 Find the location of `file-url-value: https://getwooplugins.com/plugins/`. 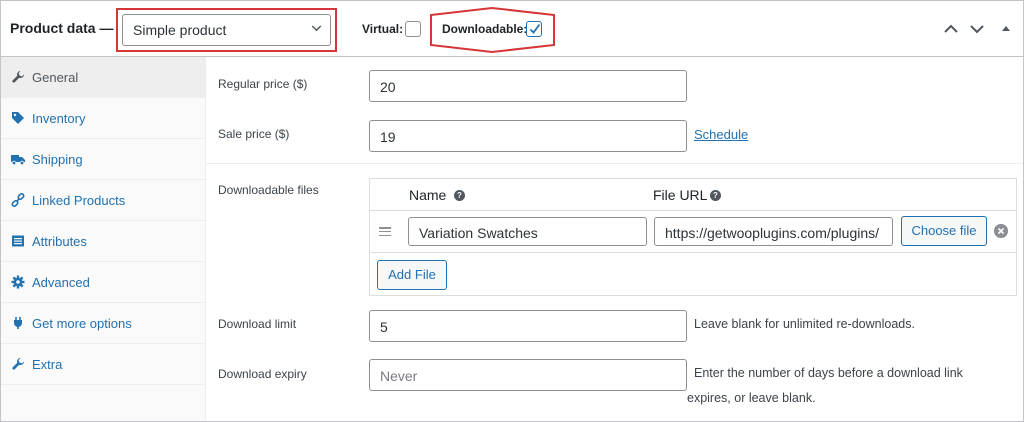

file-url-value: https://getwooplugins.com/plugins/ is located at coordinates (772, 233).